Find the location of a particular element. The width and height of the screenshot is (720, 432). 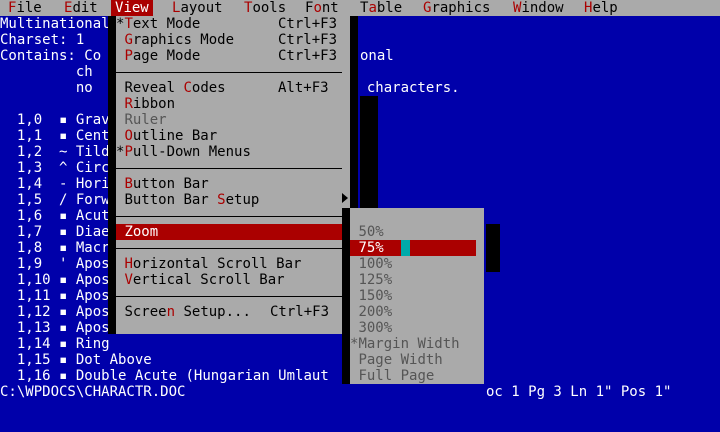

table-row: 1,3 ^ Circ is located at coordinates (55, 168).